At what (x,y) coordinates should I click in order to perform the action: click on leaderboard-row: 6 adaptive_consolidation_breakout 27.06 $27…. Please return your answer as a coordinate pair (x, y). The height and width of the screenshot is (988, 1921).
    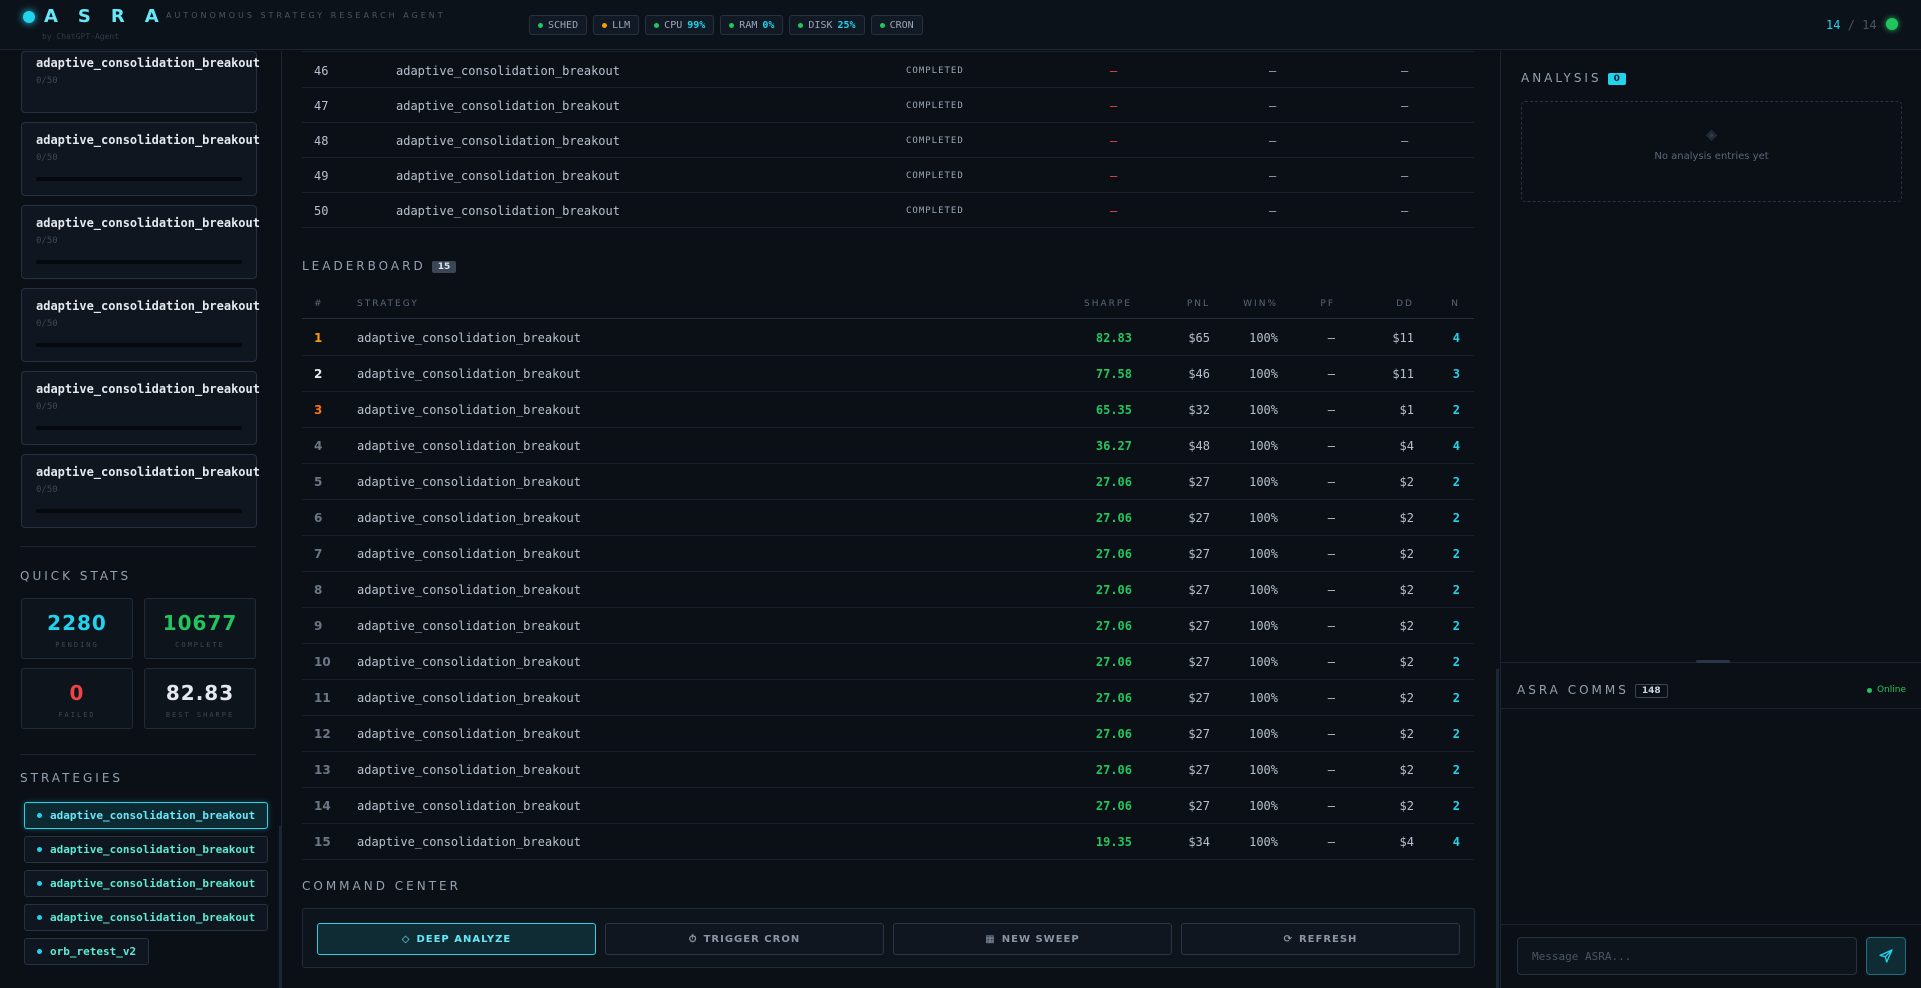
    Looking at the image, I should click on (888, 518).